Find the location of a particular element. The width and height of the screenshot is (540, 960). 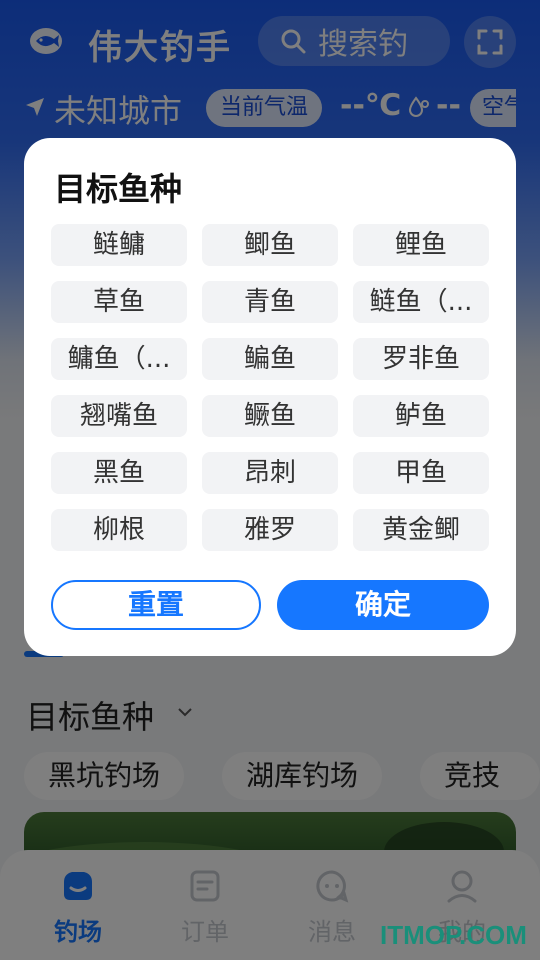

fish-chip: 鲢鳙 is located at coordinates (119, 245).